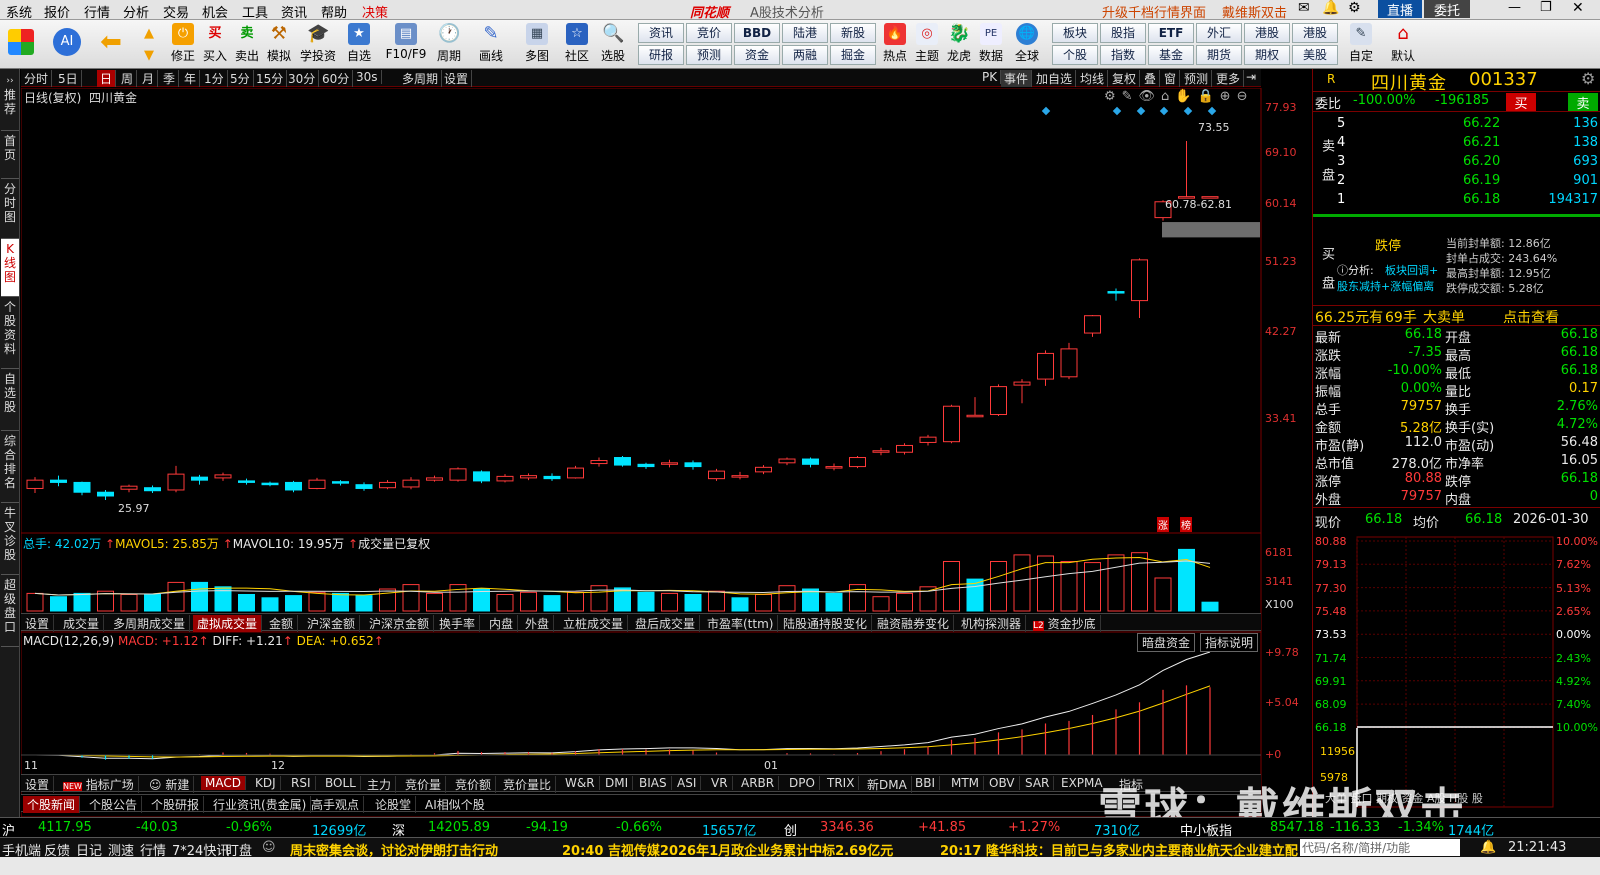  Describe the element at coordinates (1304, 8) in the screenshot. I see `mail-icon: ✉` at that location.